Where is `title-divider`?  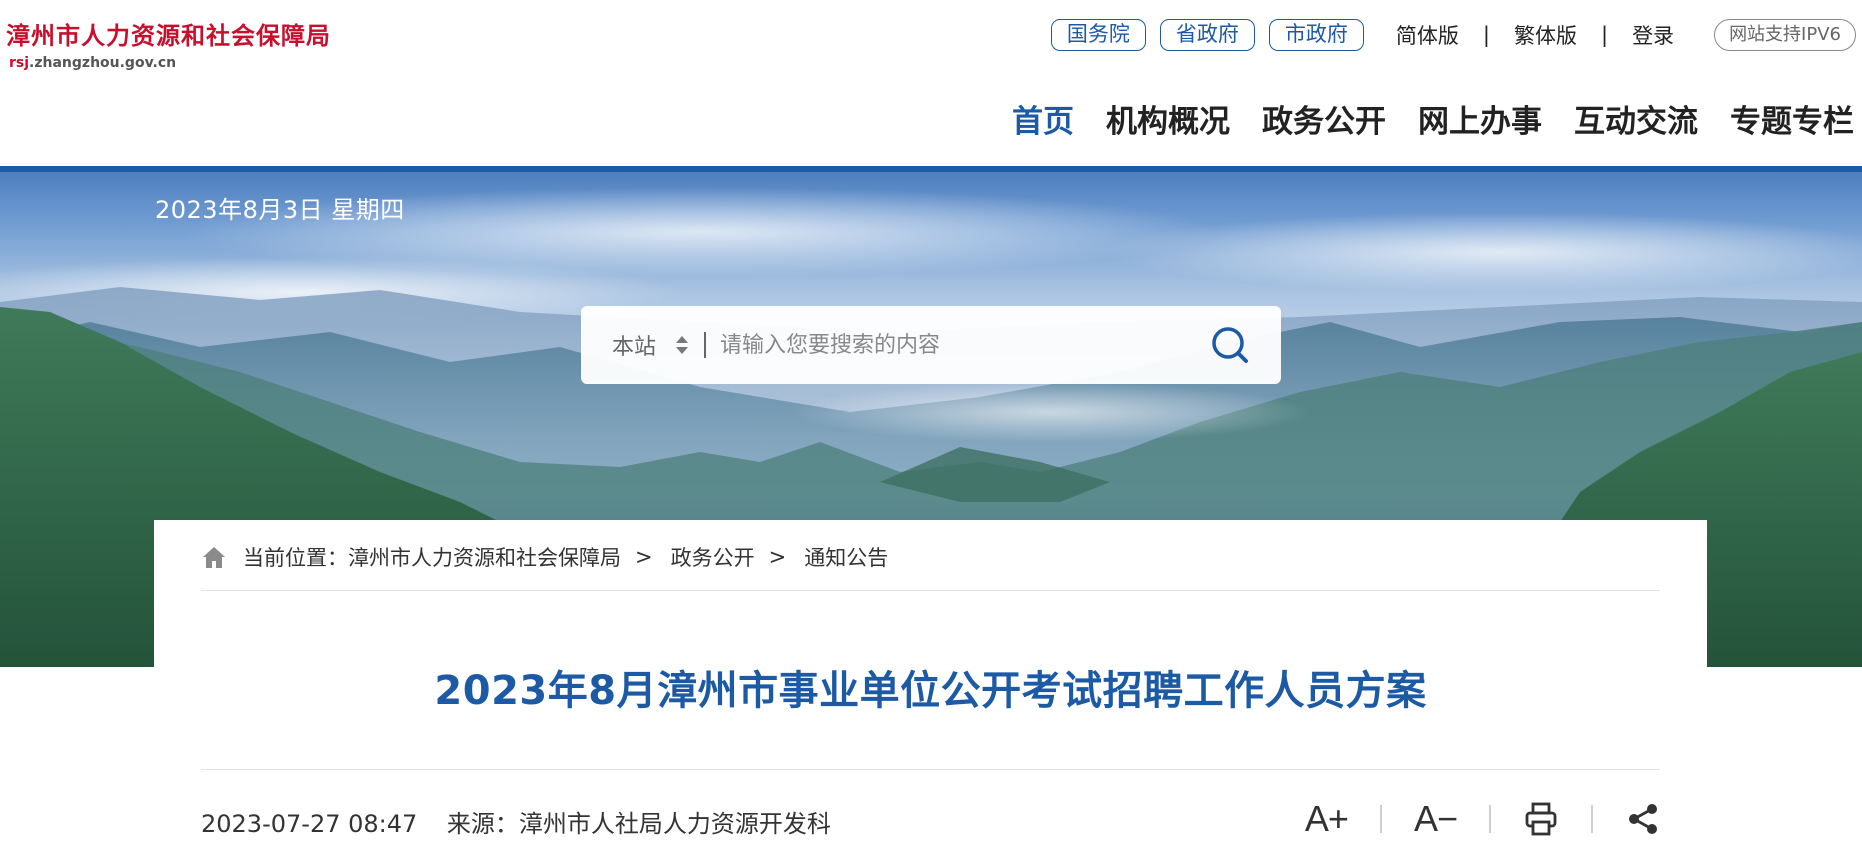
title-divider is located at coordinates (930, 769).